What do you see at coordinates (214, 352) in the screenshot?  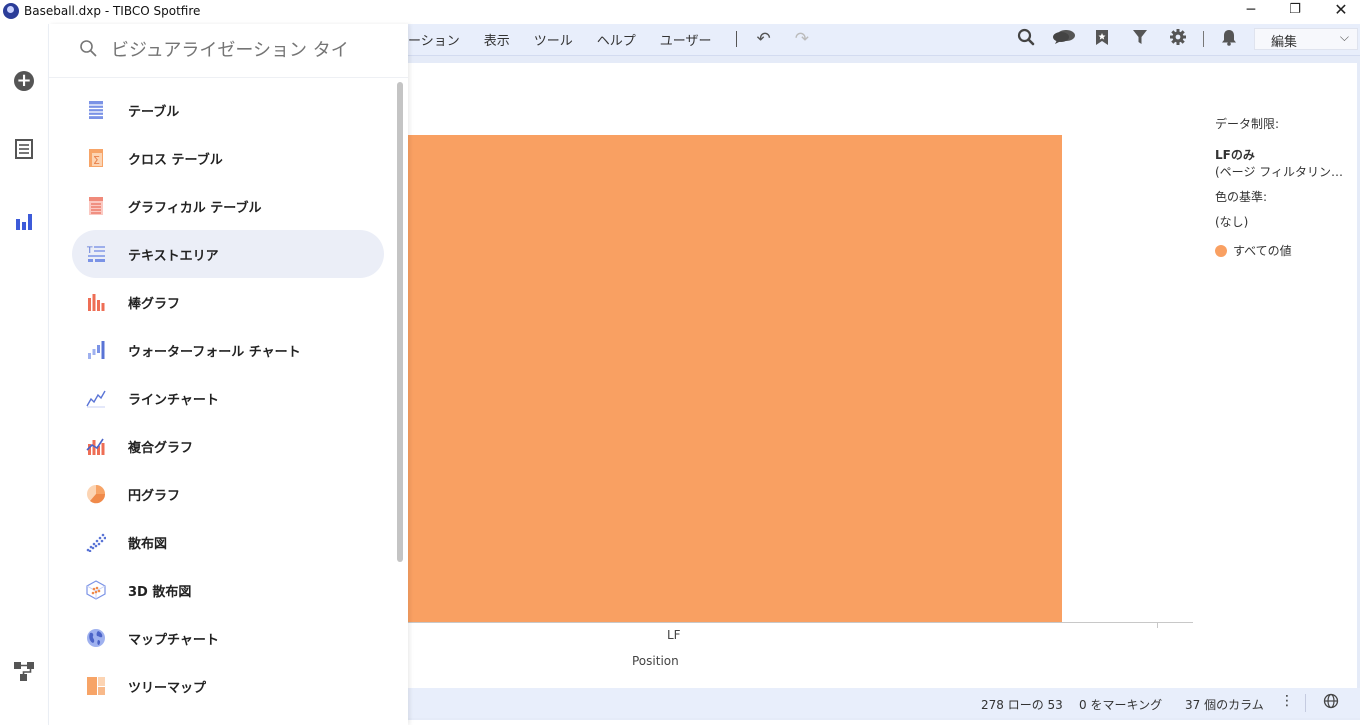 I see `viz-item-label: ウォーターフォール チャート` at bounding box center [214, 352].